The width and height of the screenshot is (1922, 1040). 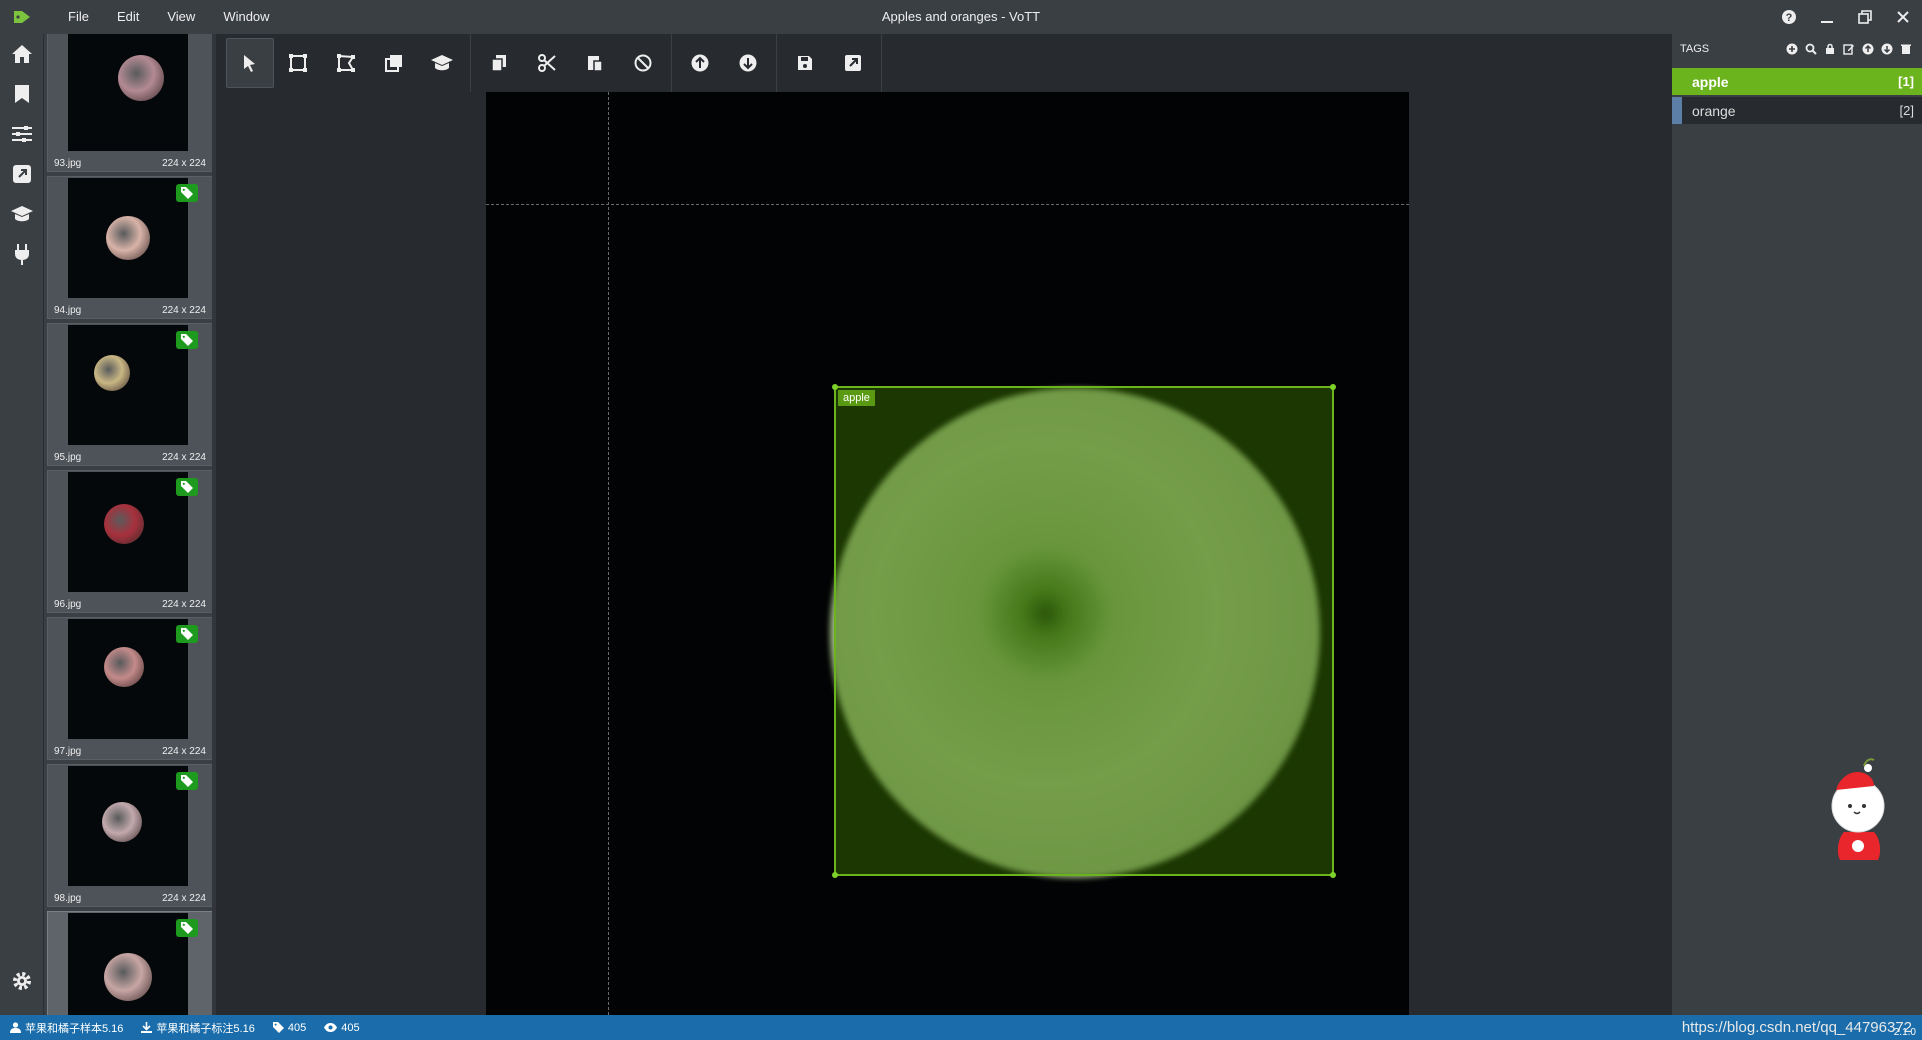 I want to click on asset-thumbnail: 95.jpg 224 x 224, so click(x=130, y=394).